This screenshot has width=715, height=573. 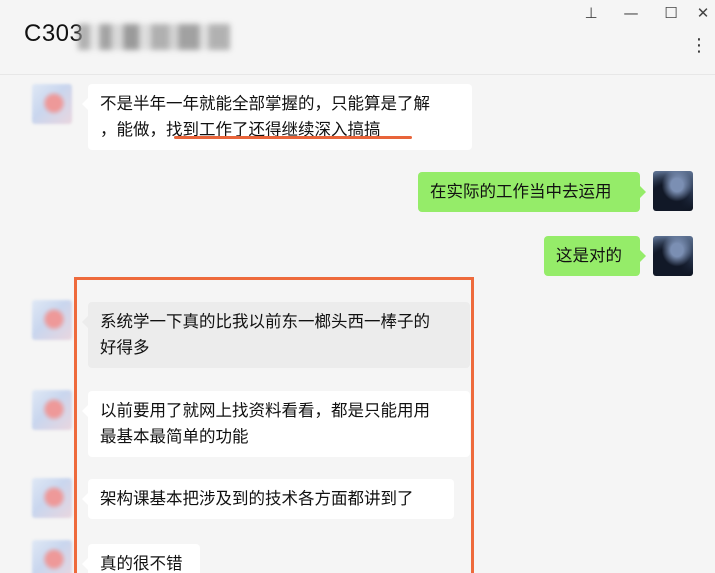 I want to click on message-bubble-self: 这是对的, so click(x=595, y=256).